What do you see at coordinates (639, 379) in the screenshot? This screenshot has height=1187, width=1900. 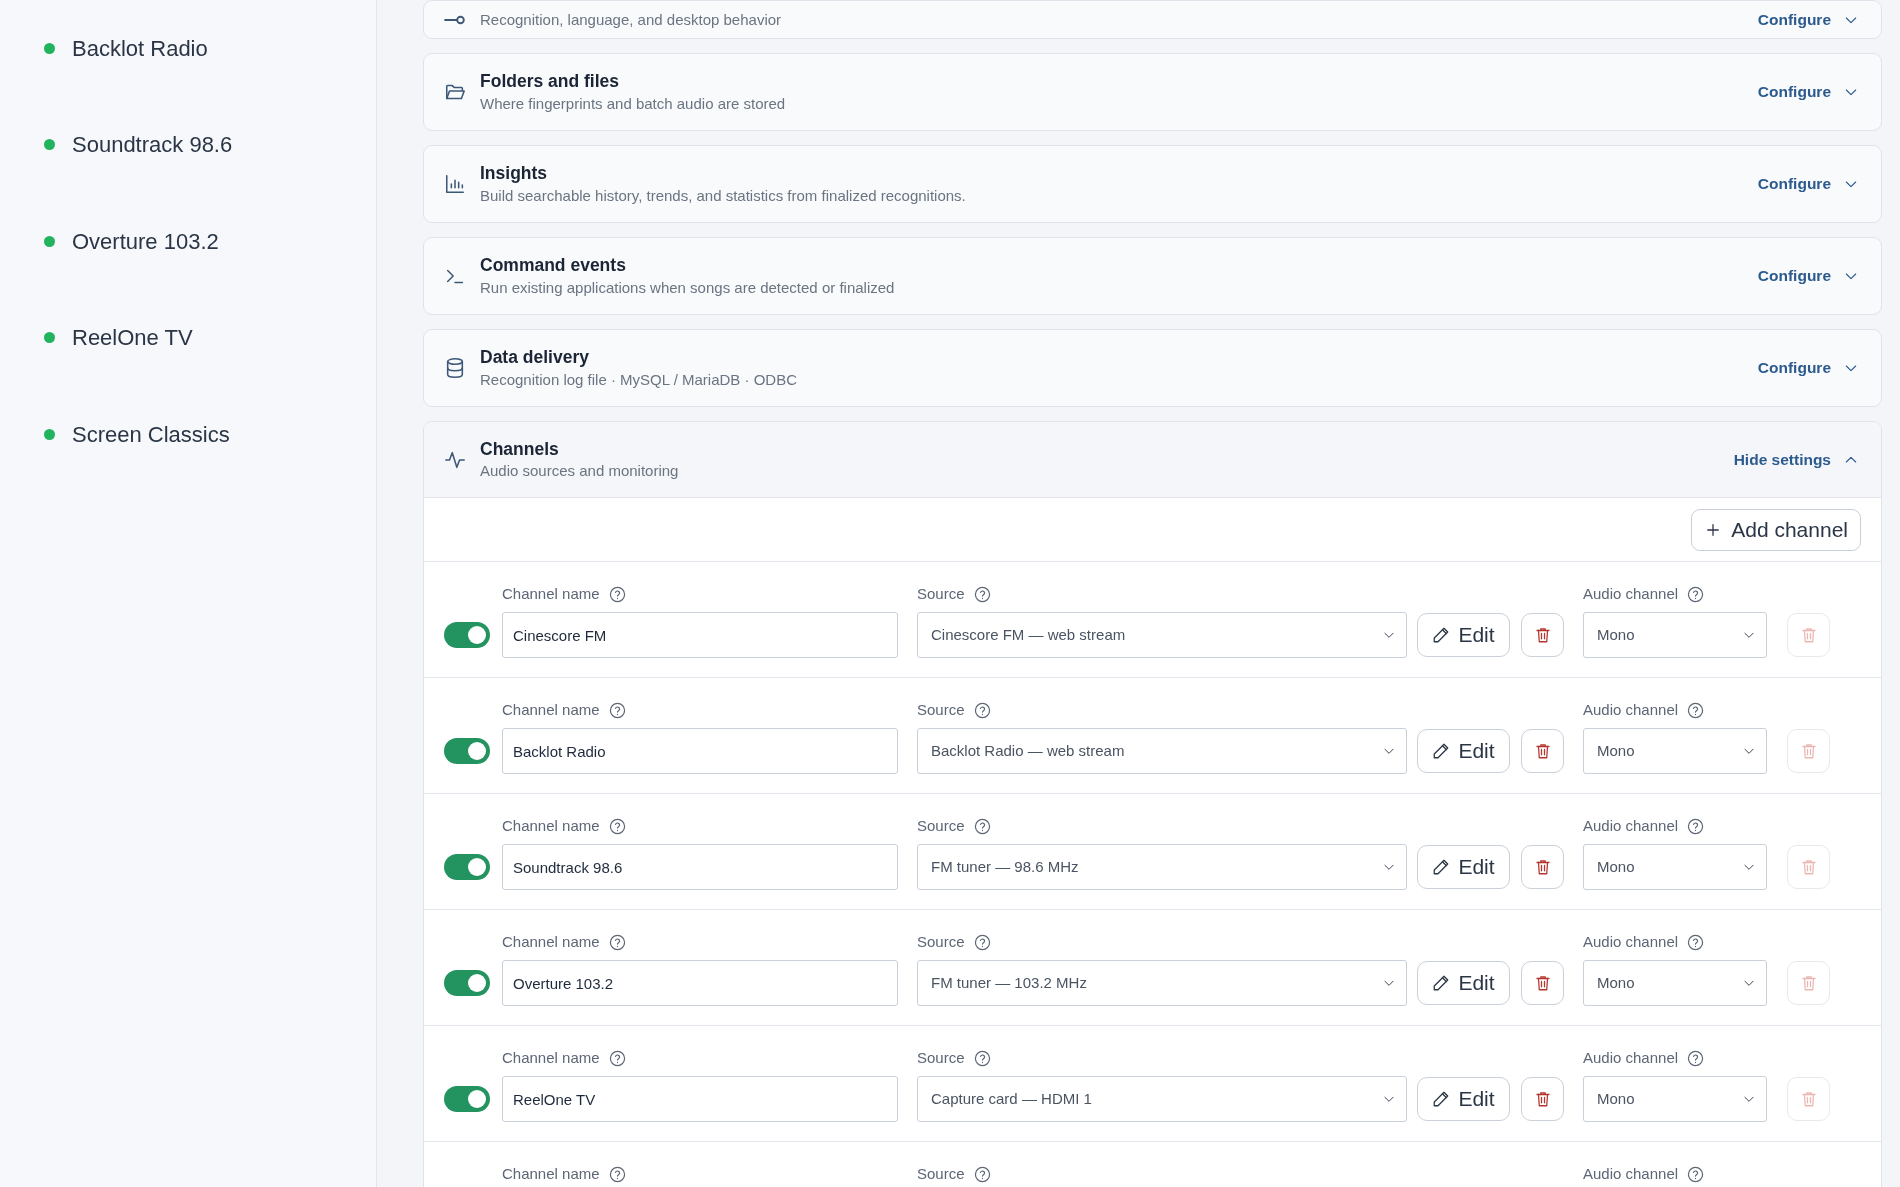 I see `section-description: Recognition log file · MySQL / MariaDB · ODBC` at bounding box center [639, 379].